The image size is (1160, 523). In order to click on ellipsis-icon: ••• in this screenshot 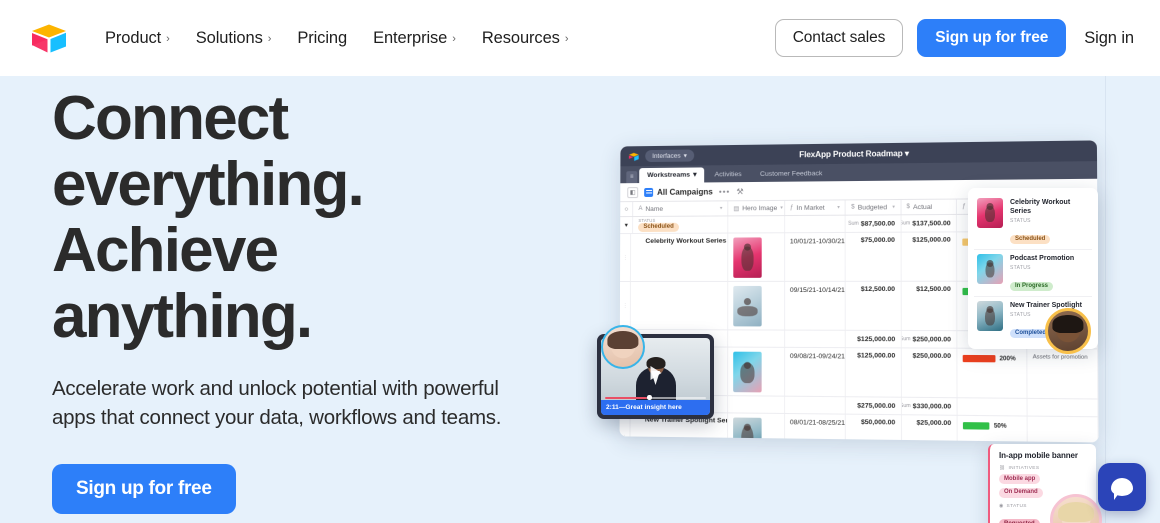, I will do `click(725, 191)`.